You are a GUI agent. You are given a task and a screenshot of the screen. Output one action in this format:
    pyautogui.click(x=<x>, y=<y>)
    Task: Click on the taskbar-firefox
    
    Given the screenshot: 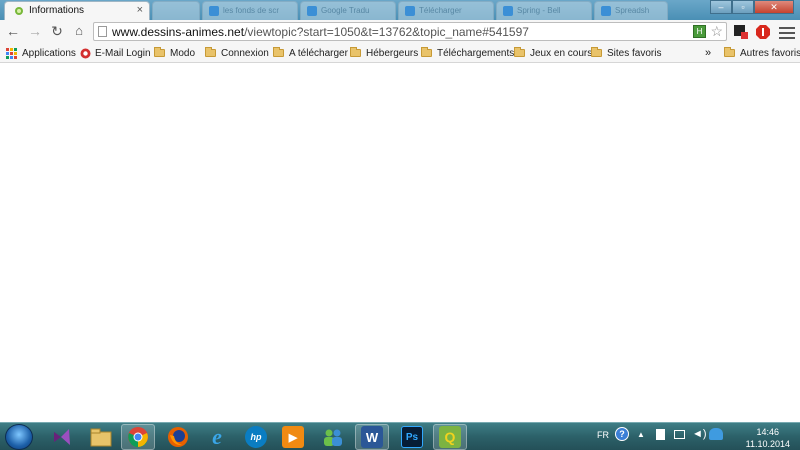 What is the action you would take?
    pyautogui.click(x=178, y=437)
    